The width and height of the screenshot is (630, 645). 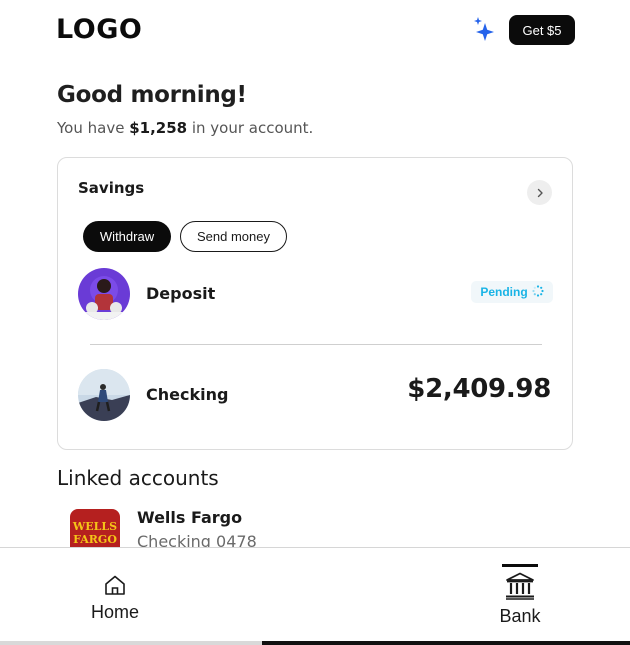 I want to click on checking-label: Checking, so click(x=187, y=394).